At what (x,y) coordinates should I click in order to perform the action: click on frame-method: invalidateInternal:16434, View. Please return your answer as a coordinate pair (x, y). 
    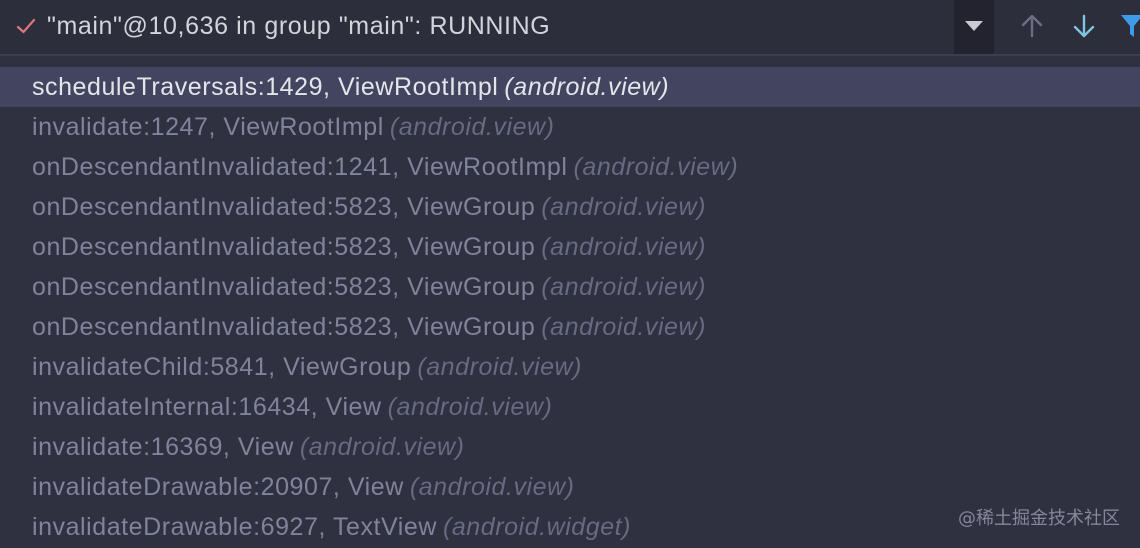
    Looking at the image, I should click on (207, 407).